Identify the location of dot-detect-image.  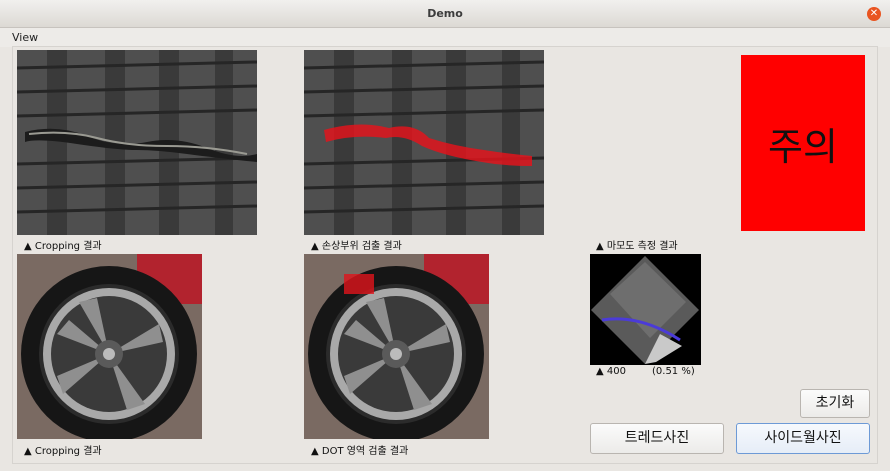
(396, 346).